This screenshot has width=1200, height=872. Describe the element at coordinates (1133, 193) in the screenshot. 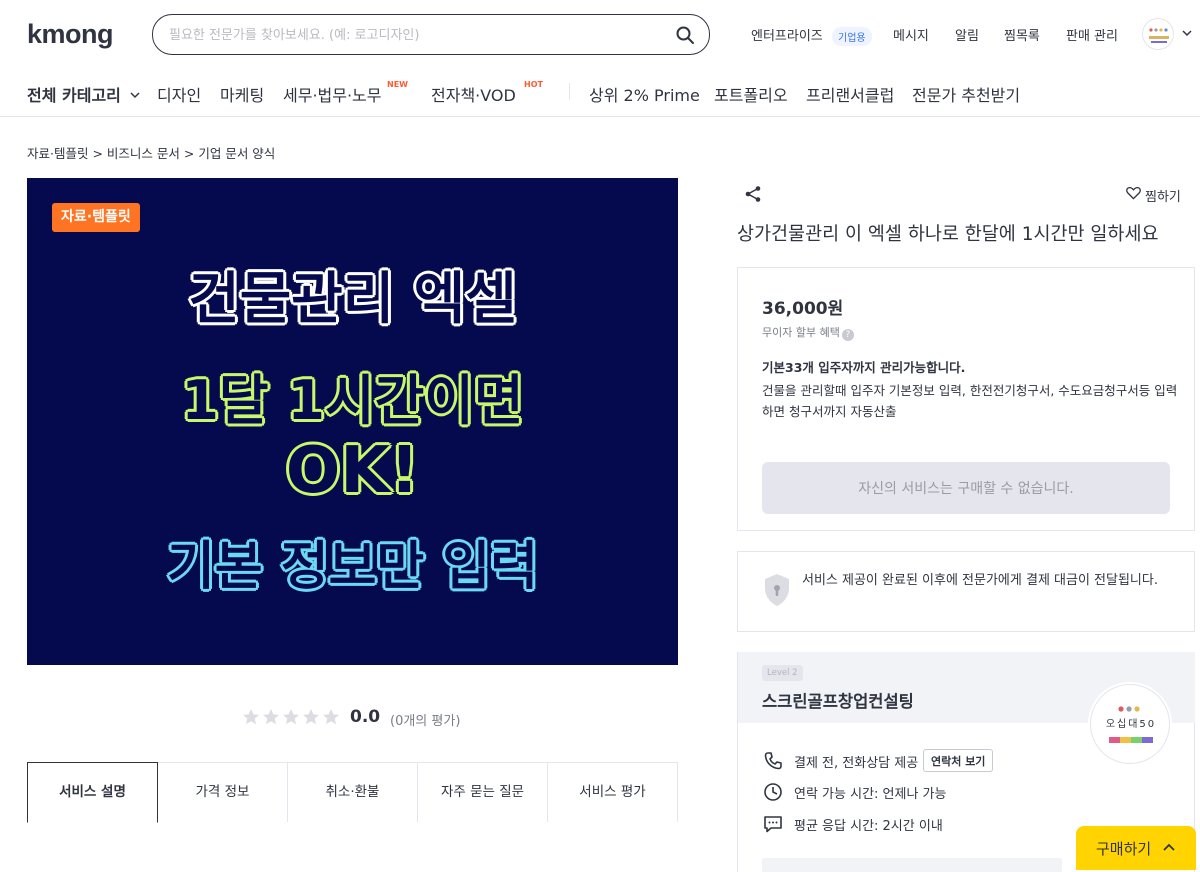

I see `heart-icon` at that location.